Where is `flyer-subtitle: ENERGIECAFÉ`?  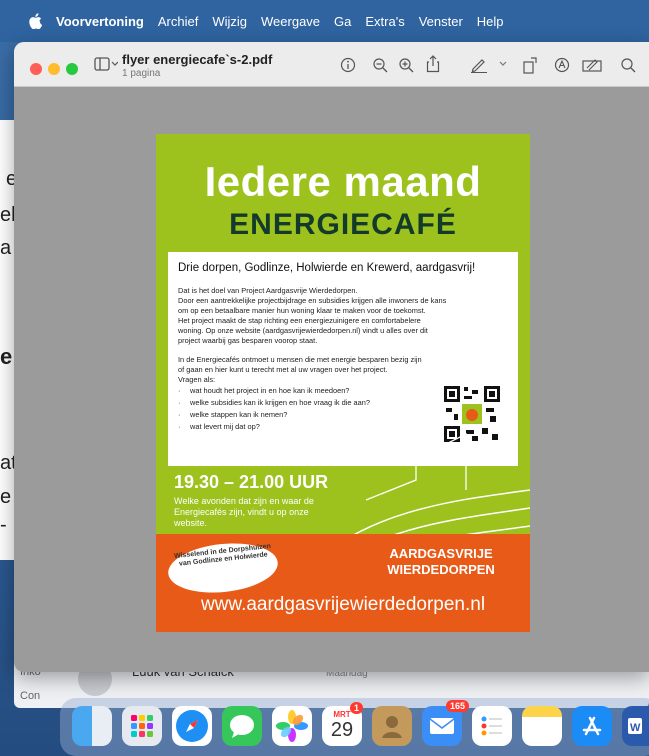
flyer-subtitle: ENERGIECAFÉ is located at coordinates (343, 224).